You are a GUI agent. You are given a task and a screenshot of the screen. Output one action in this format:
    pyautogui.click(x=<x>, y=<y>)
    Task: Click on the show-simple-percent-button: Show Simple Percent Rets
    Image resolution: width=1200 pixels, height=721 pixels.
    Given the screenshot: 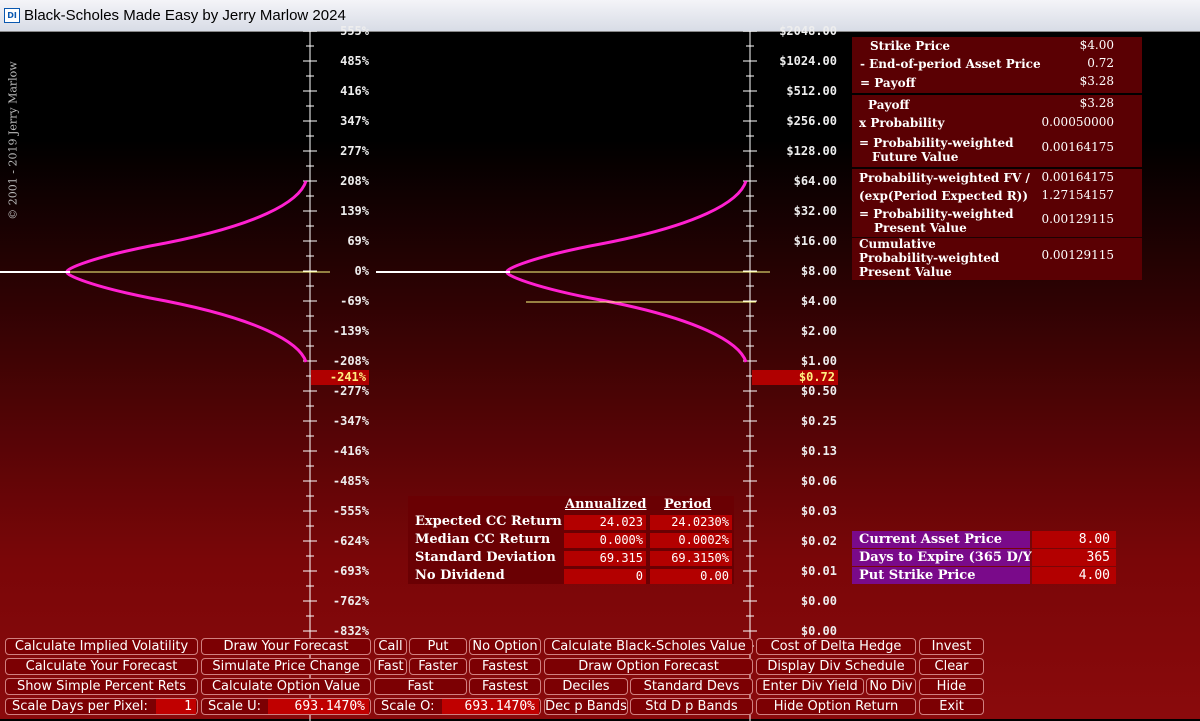 What is the action you would take?
    pyautogui.click(x=101, y=686)
    